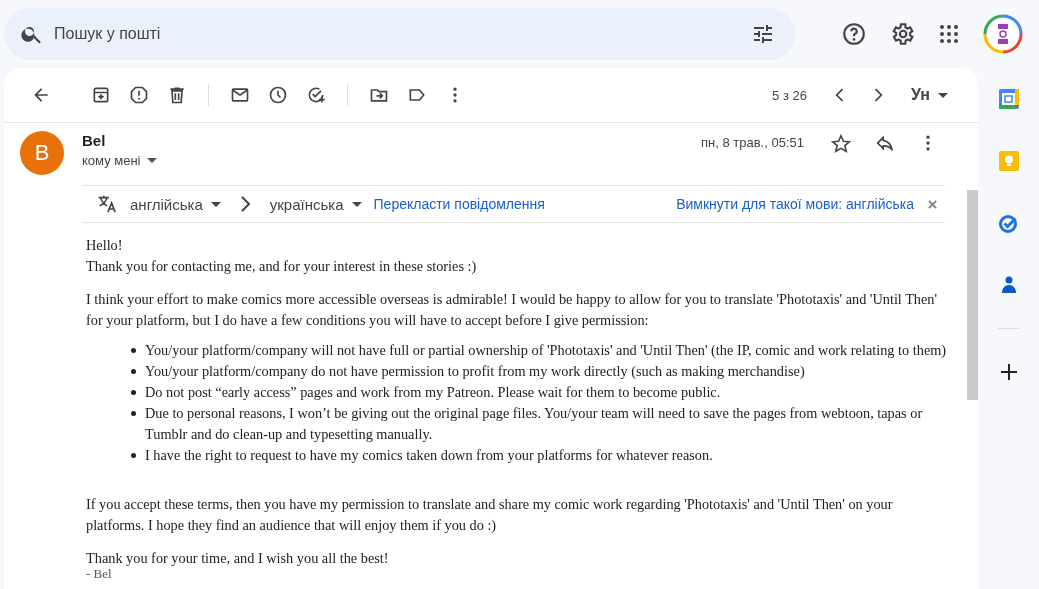  I want to click on pagination-count: 5 з 26, so click(789, 95).